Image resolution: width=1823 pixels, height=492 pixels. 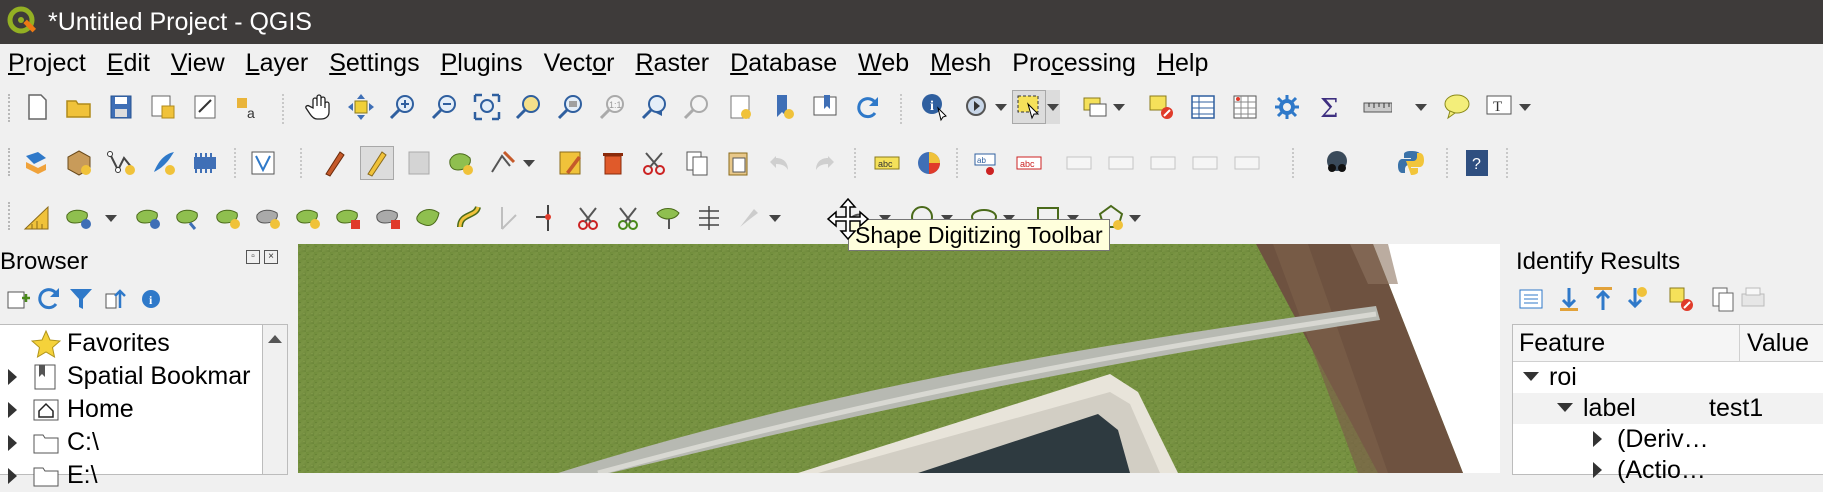 I want to click on toolbar-grip, so click(x=11, y=108).